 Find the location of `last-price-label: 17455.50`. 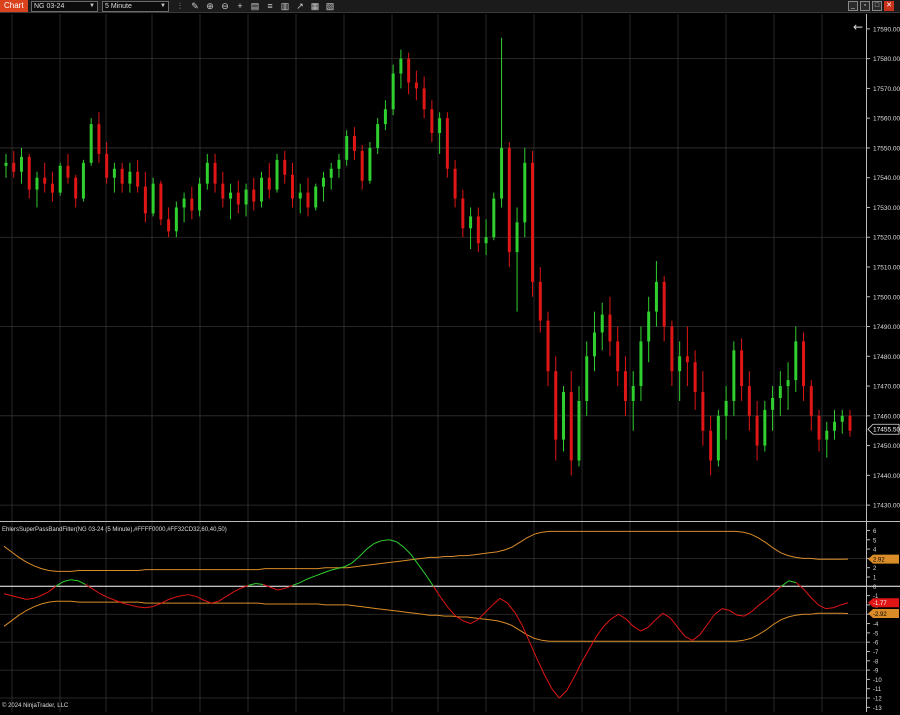

last-price-label: 17455.50 is located at coordinates (886, 430).